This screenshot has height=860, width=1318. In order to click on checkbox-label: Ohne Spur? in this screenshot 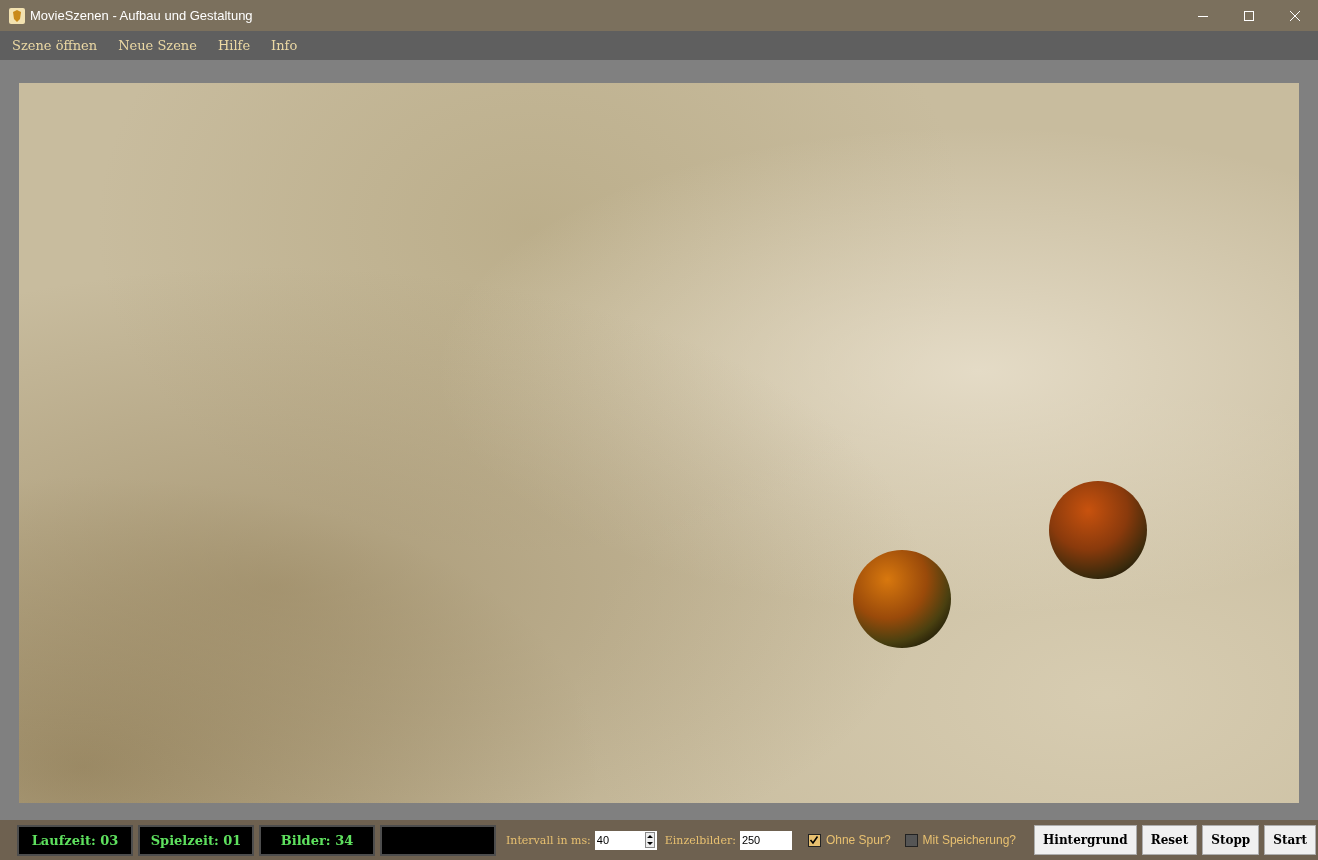, I will do `click(858, 840)`.